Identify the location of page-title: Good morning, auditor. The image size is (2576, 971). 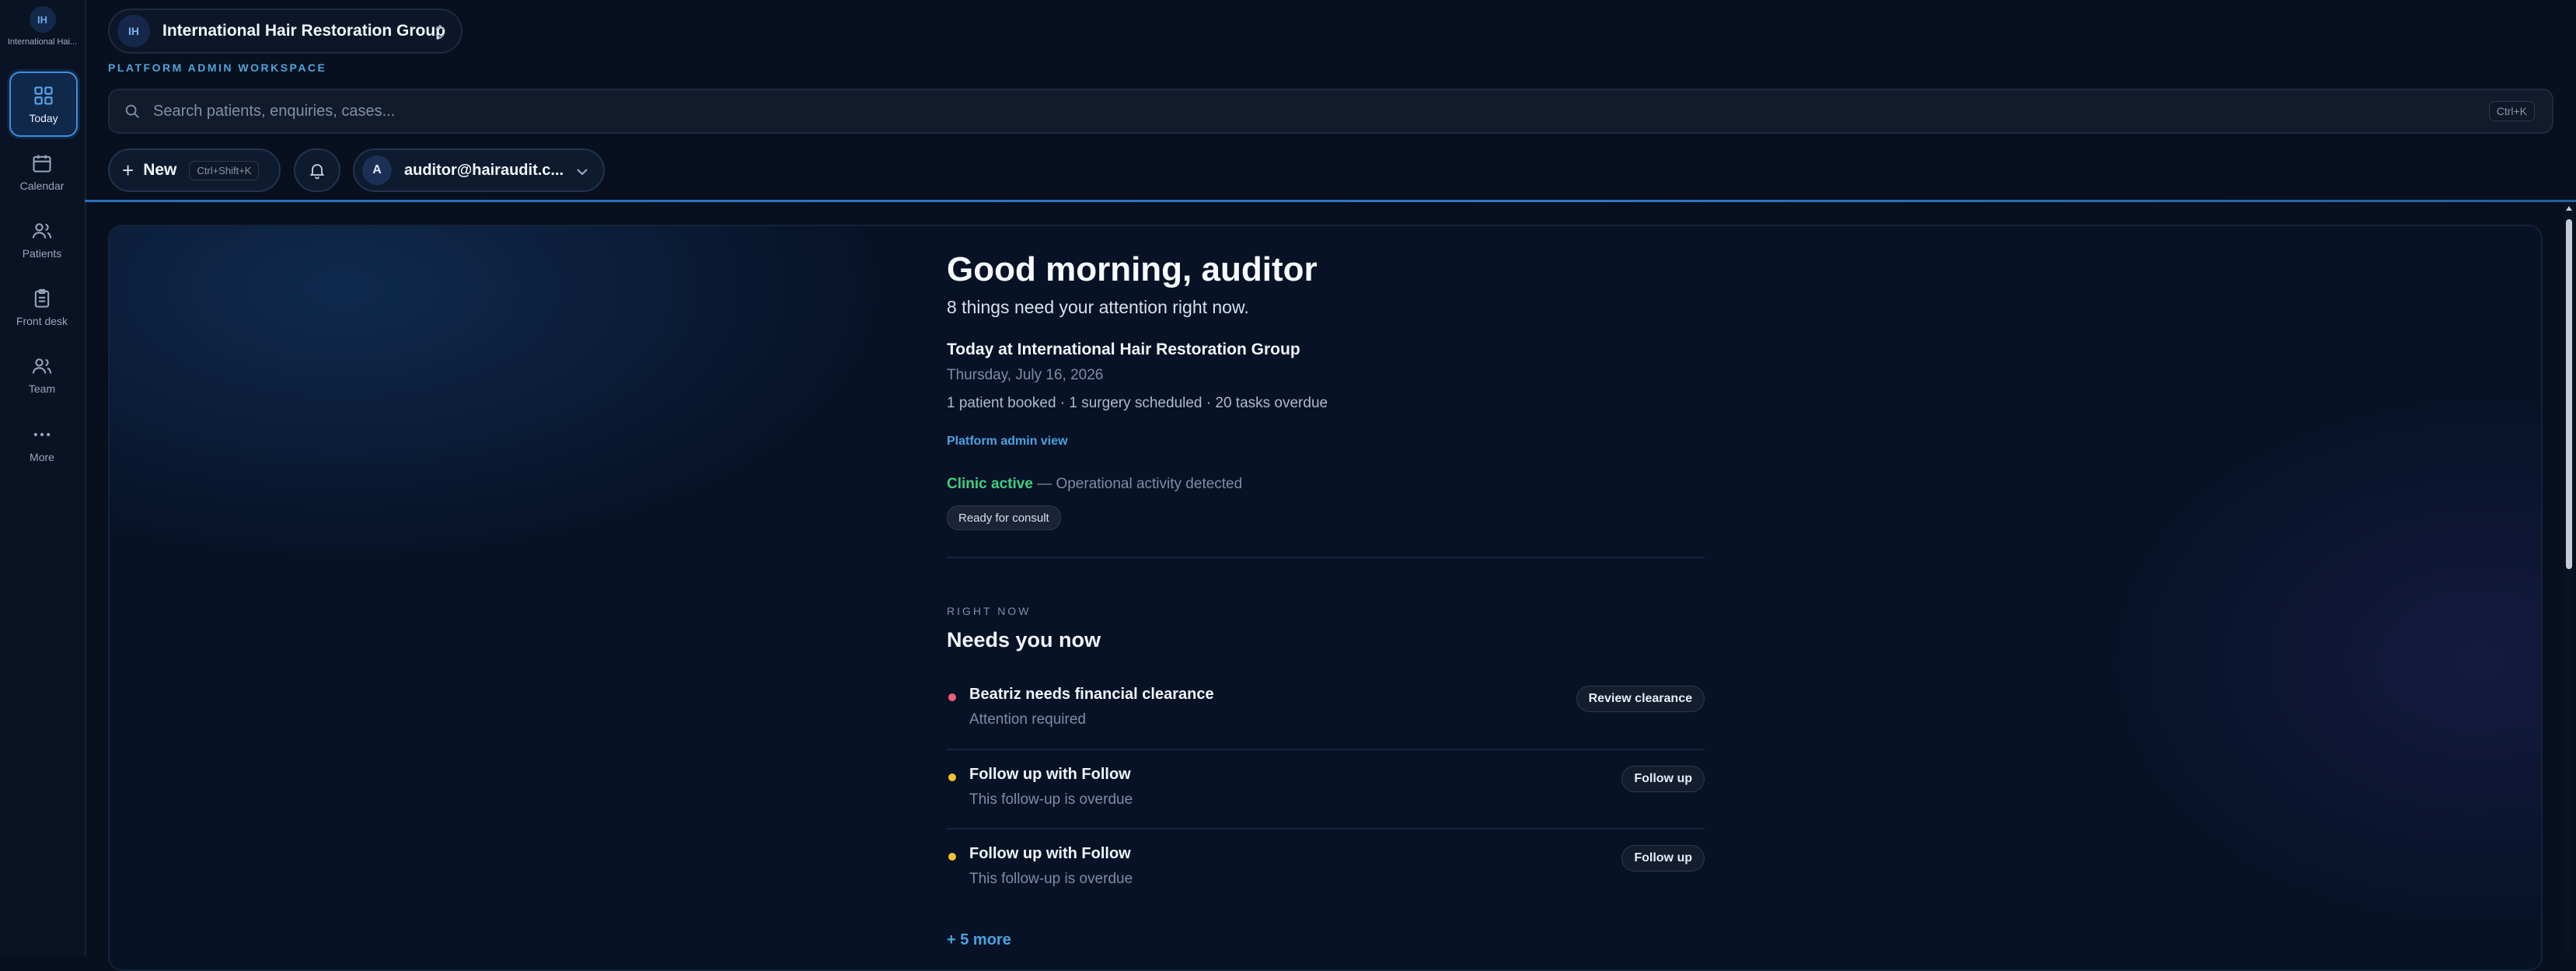
(1133, 269).